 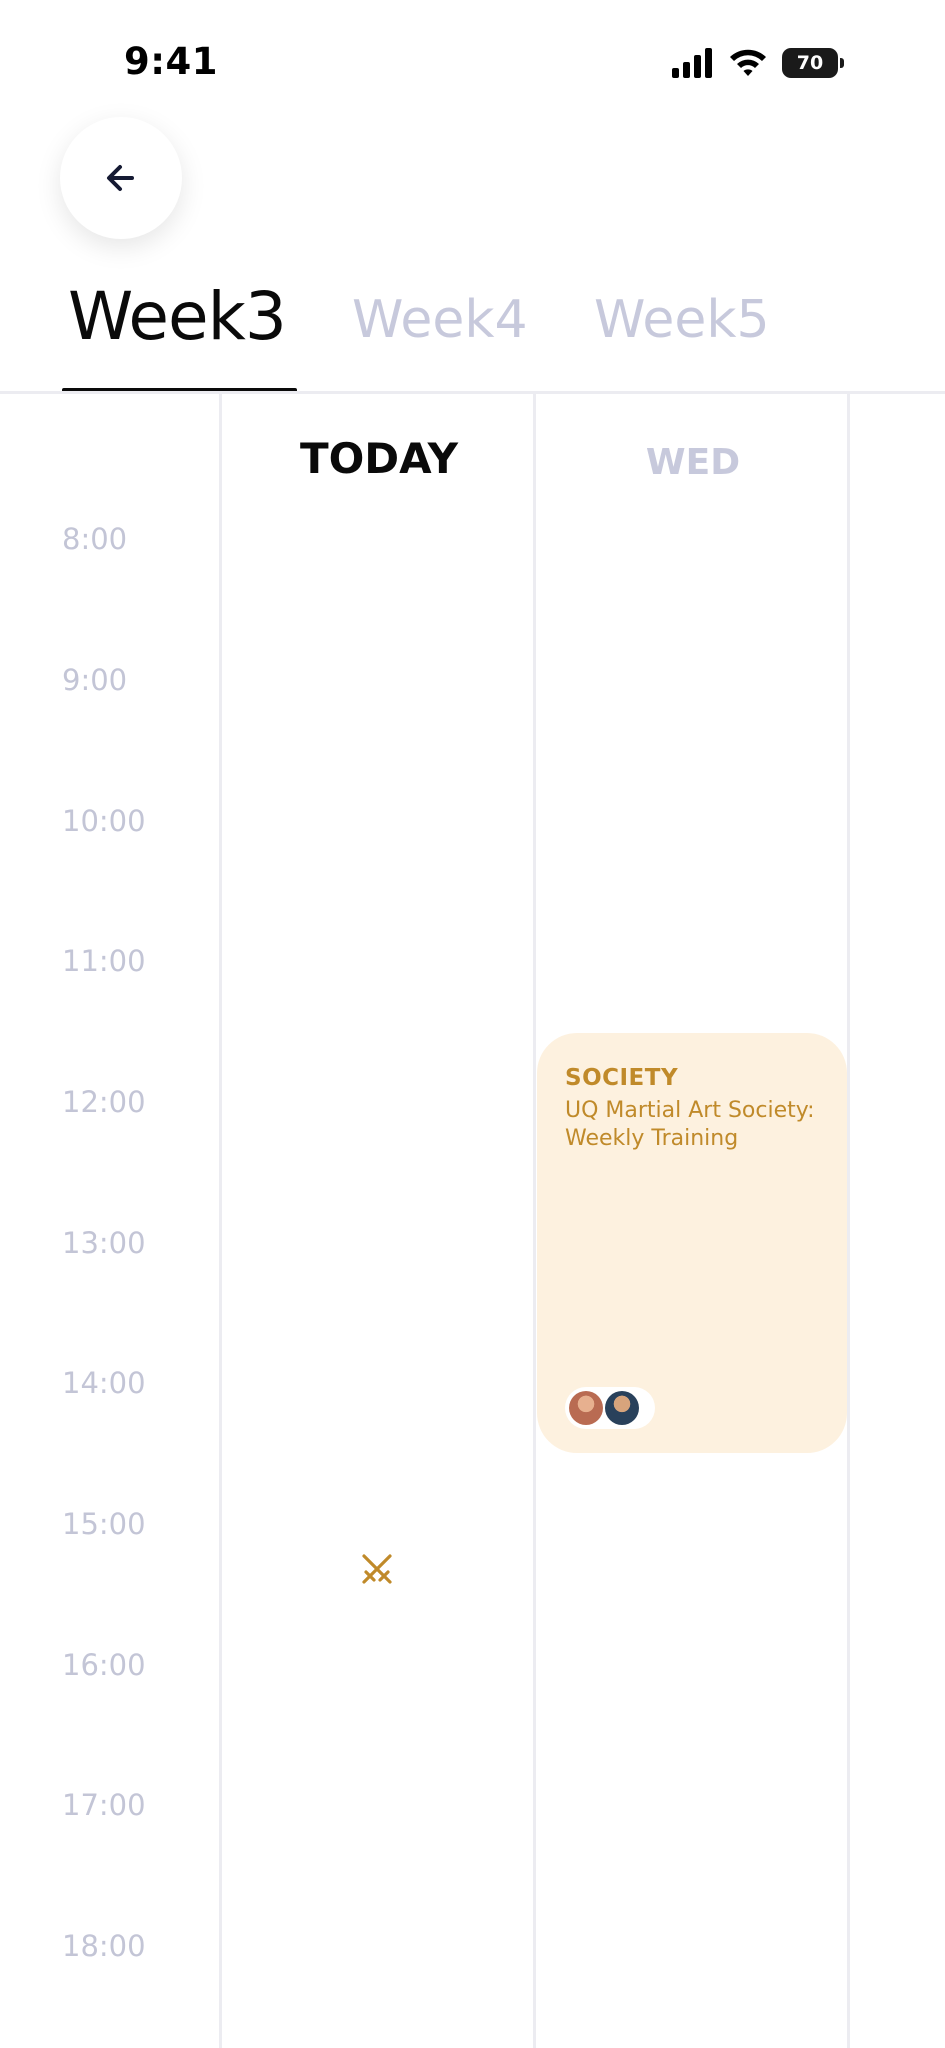 I want to click on battery-indicator: 70, so click(x=813, y=63).